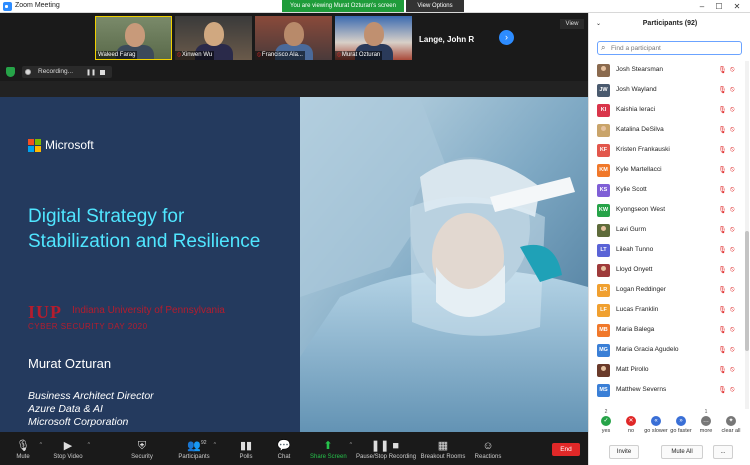 This screenshot has width=750, height=465. What do you see at coordinates (246, 448) in the screenshot?
I see `polls-button: ▮▮ Polls` at bounding box center [246, 448].